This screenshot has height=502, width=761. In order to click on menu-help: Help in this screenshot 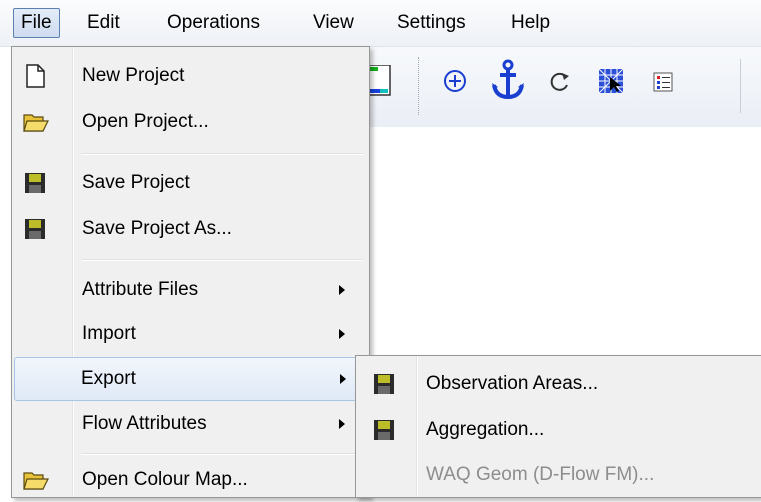, I will do `click(530, 23)`.